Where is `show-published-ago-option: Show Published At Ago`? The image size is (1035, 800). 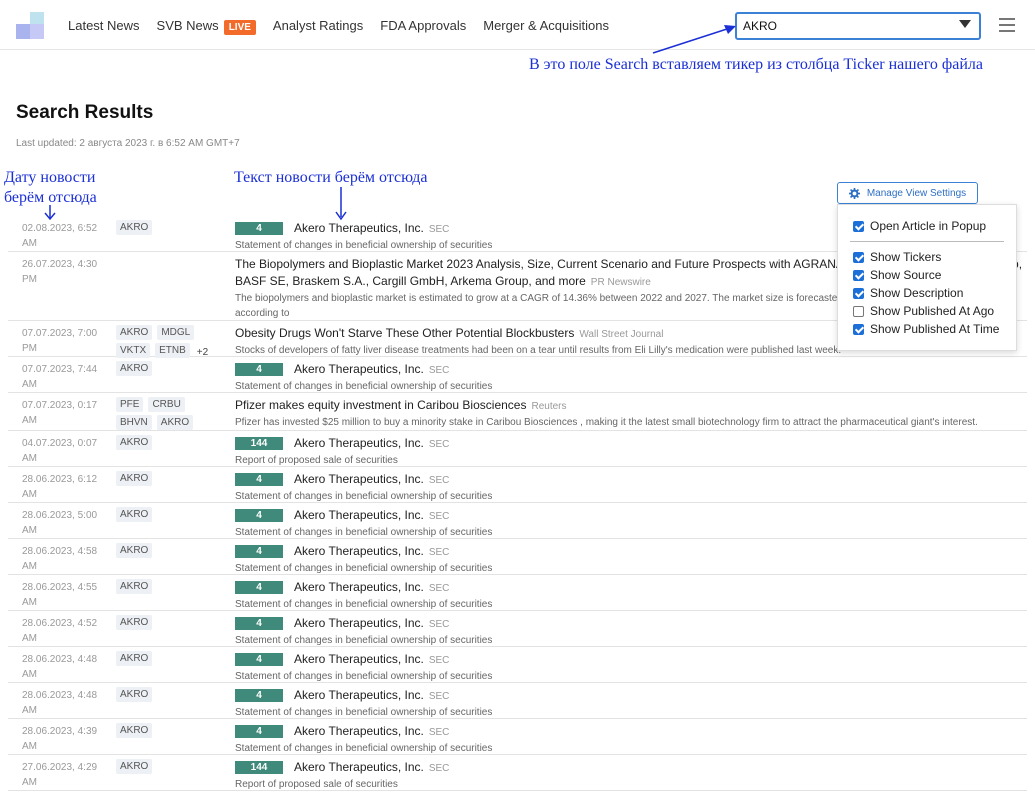
show-published-ago-option: Show Published At Ago is located at coordinates (923, 311).